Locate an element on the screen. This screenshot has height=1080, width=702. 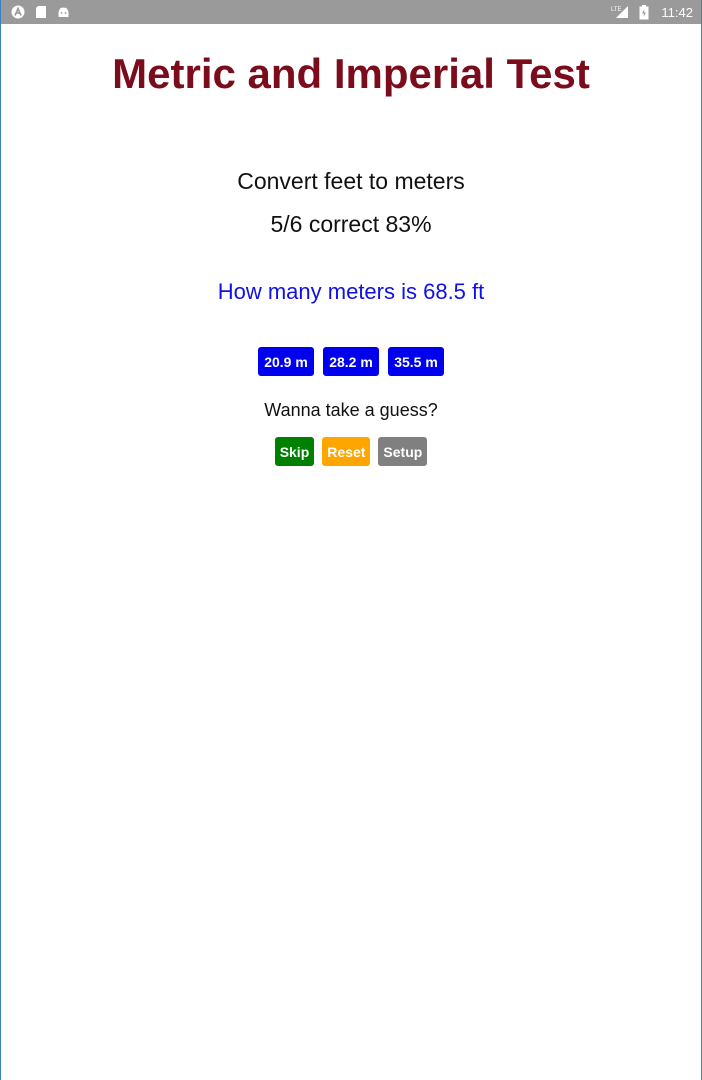
answer-button-3: 35.5 m is located at coordinates (416, 361).